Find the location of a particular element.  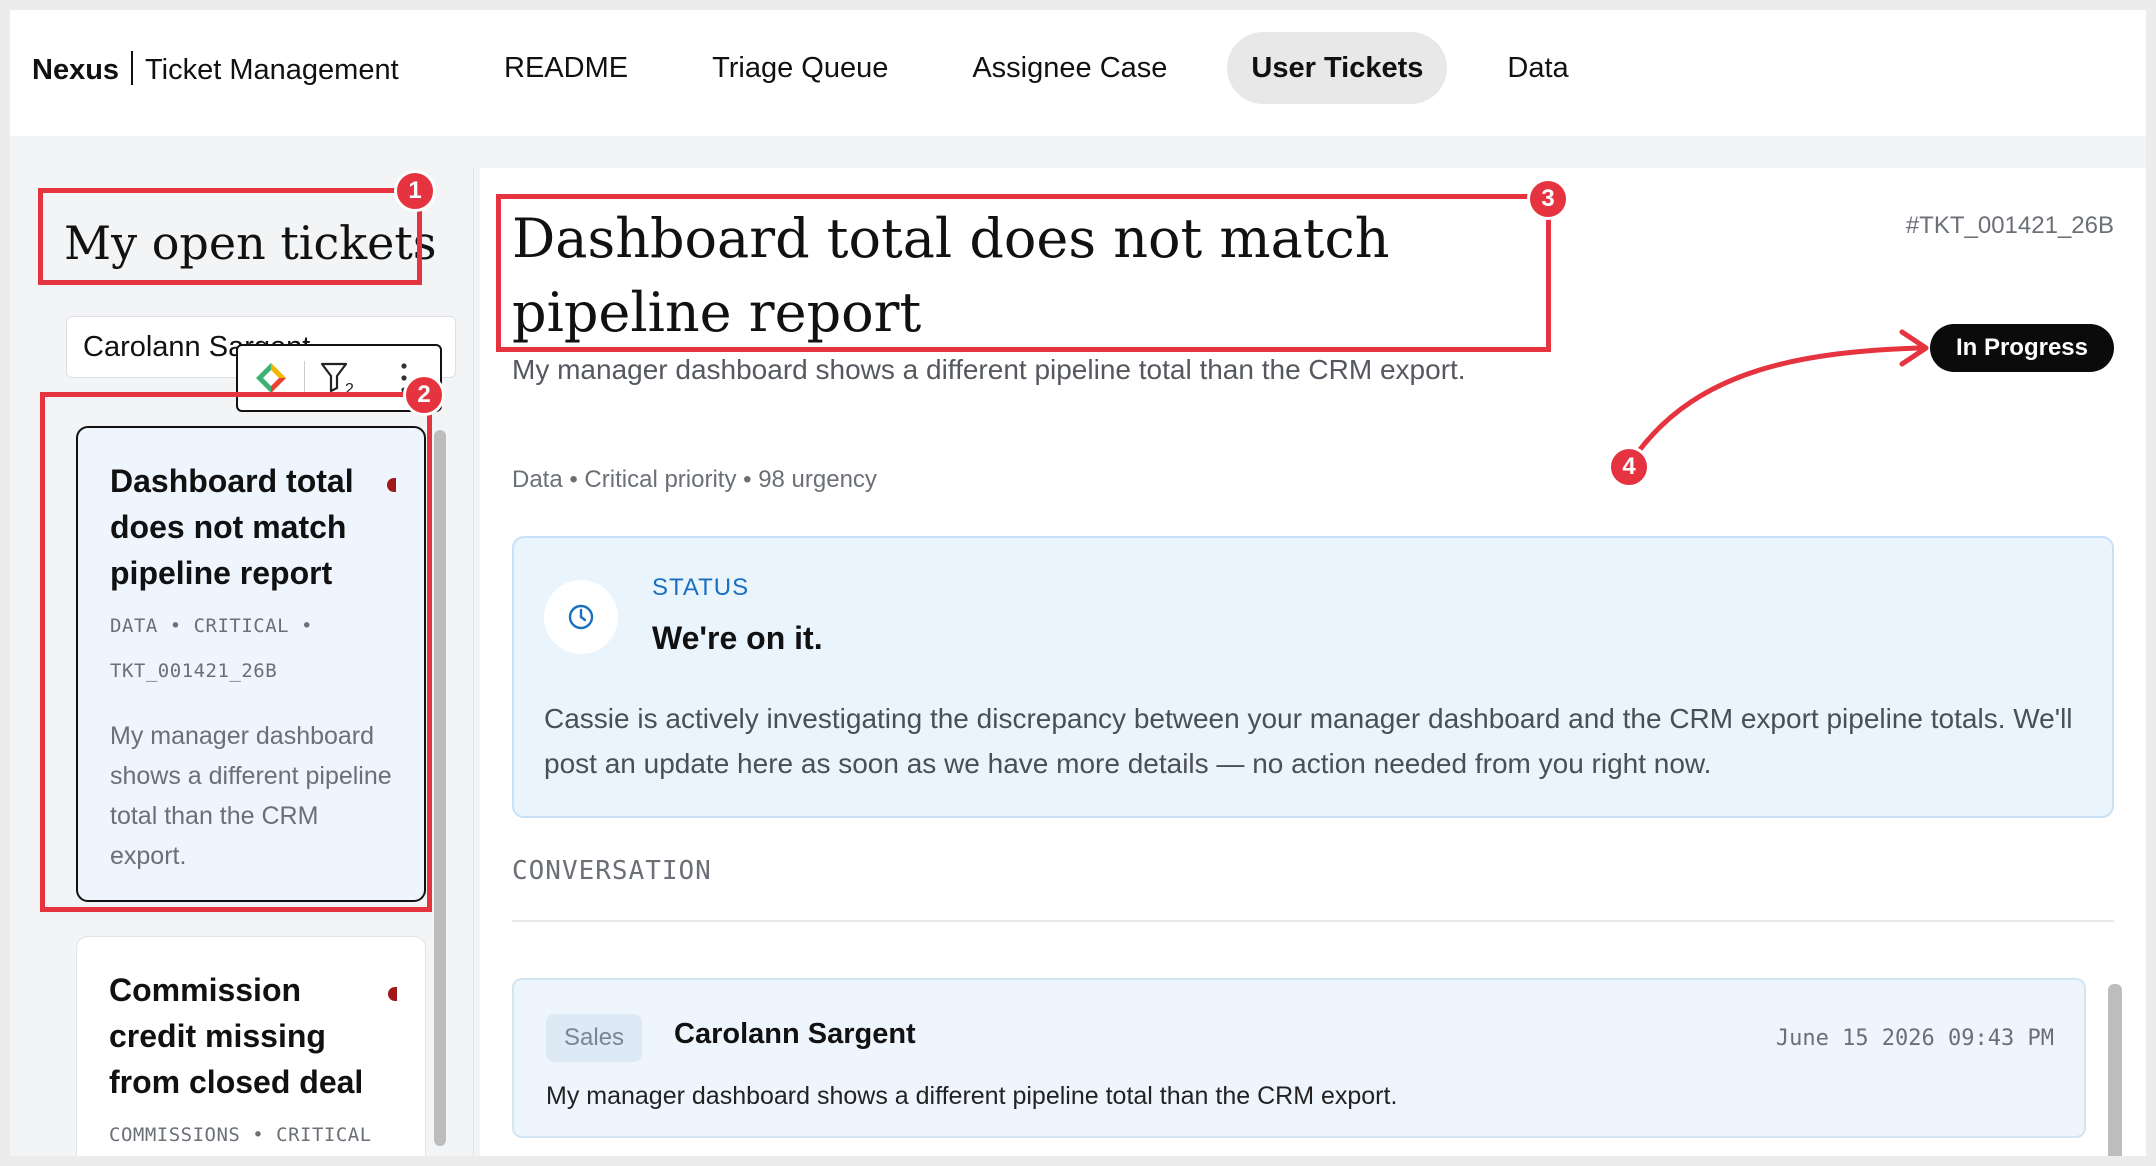

priority-dot is located at coordinates (392, 994).